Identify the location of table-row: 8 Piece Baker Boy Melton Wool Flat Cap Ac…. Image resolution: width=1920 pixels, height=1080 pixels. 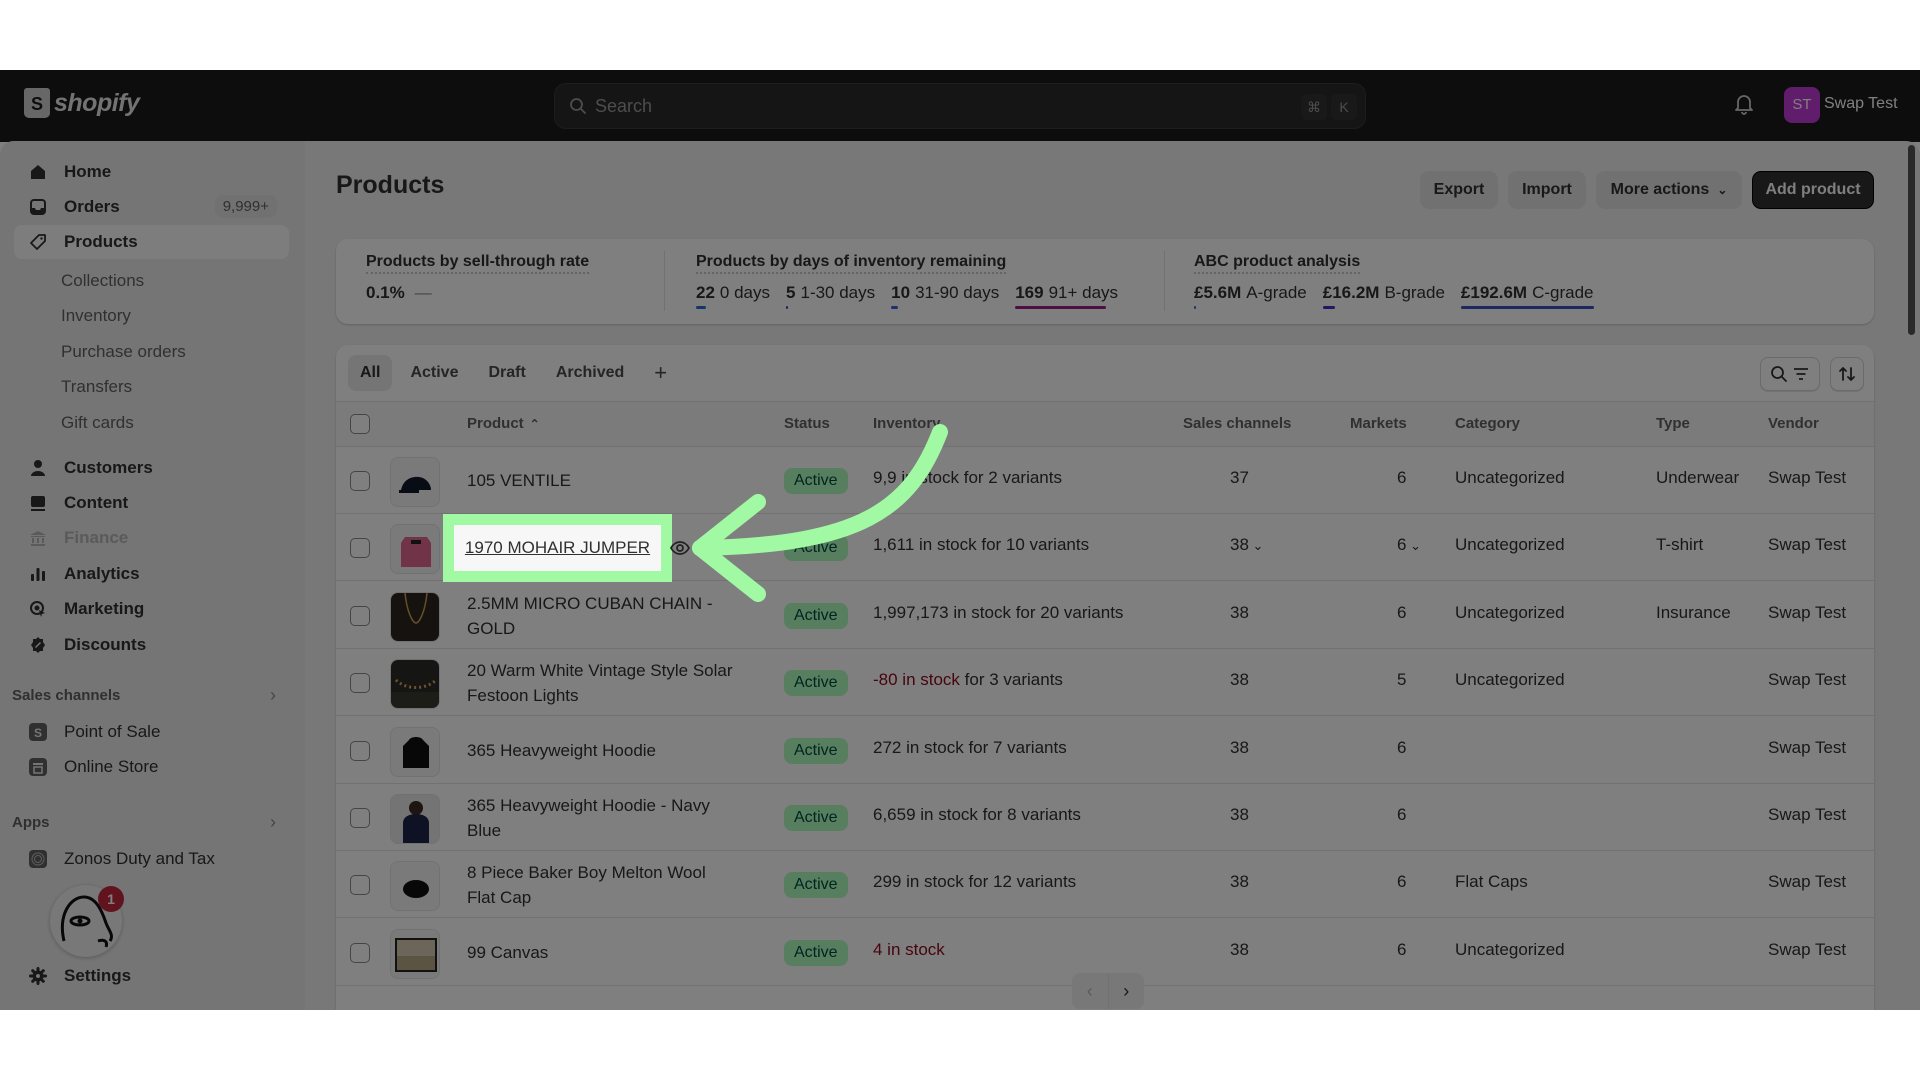
(1105, 885).